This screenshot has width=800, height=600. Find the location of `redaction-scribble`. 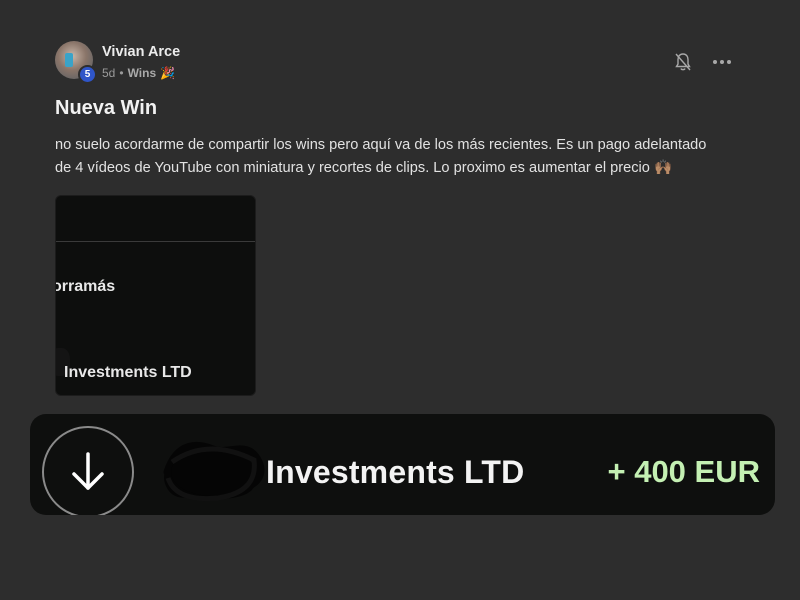

redaction-scribble is located at coordinates (214, 471).